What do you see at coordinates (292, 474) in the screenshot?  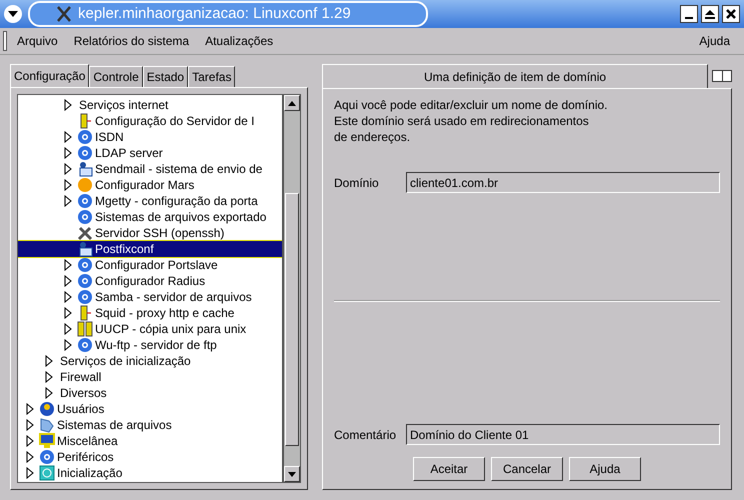 I see `scroll-down-icon` at bounding box center [292, 474].